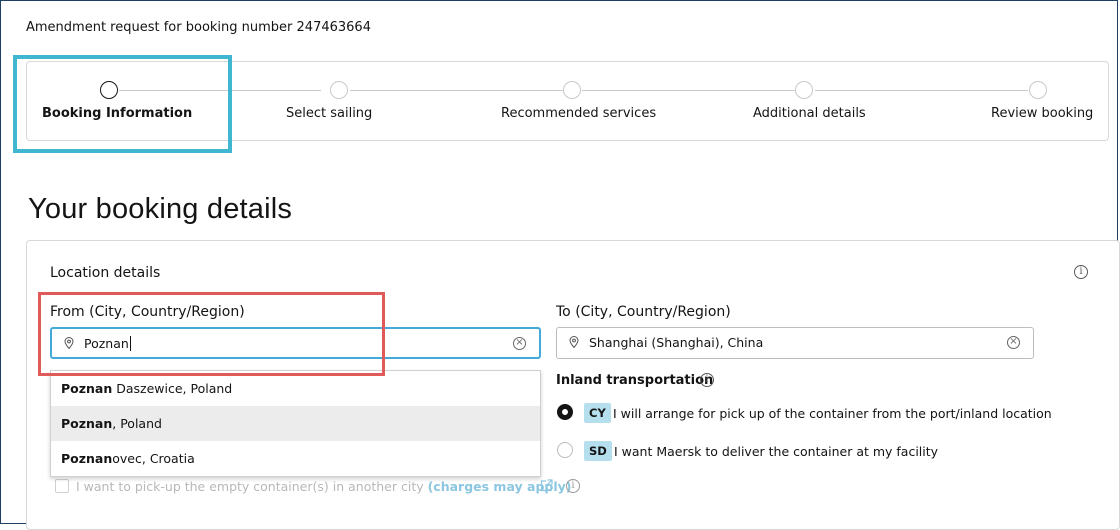 This screenshot has height=530, width=1120. What do you see at coordinates (795, 343) in the screenshot?
I see `to-input: Shanghai (Shanghai), China ×` at bounding box center [795, 343].